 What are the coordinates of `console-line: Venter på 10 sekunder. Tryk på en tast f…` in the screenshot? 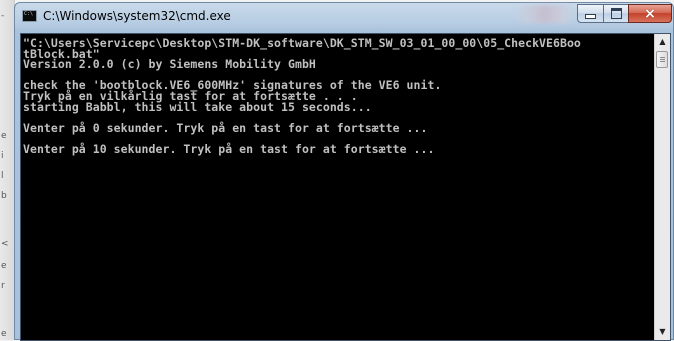 It's located at (229, 148).